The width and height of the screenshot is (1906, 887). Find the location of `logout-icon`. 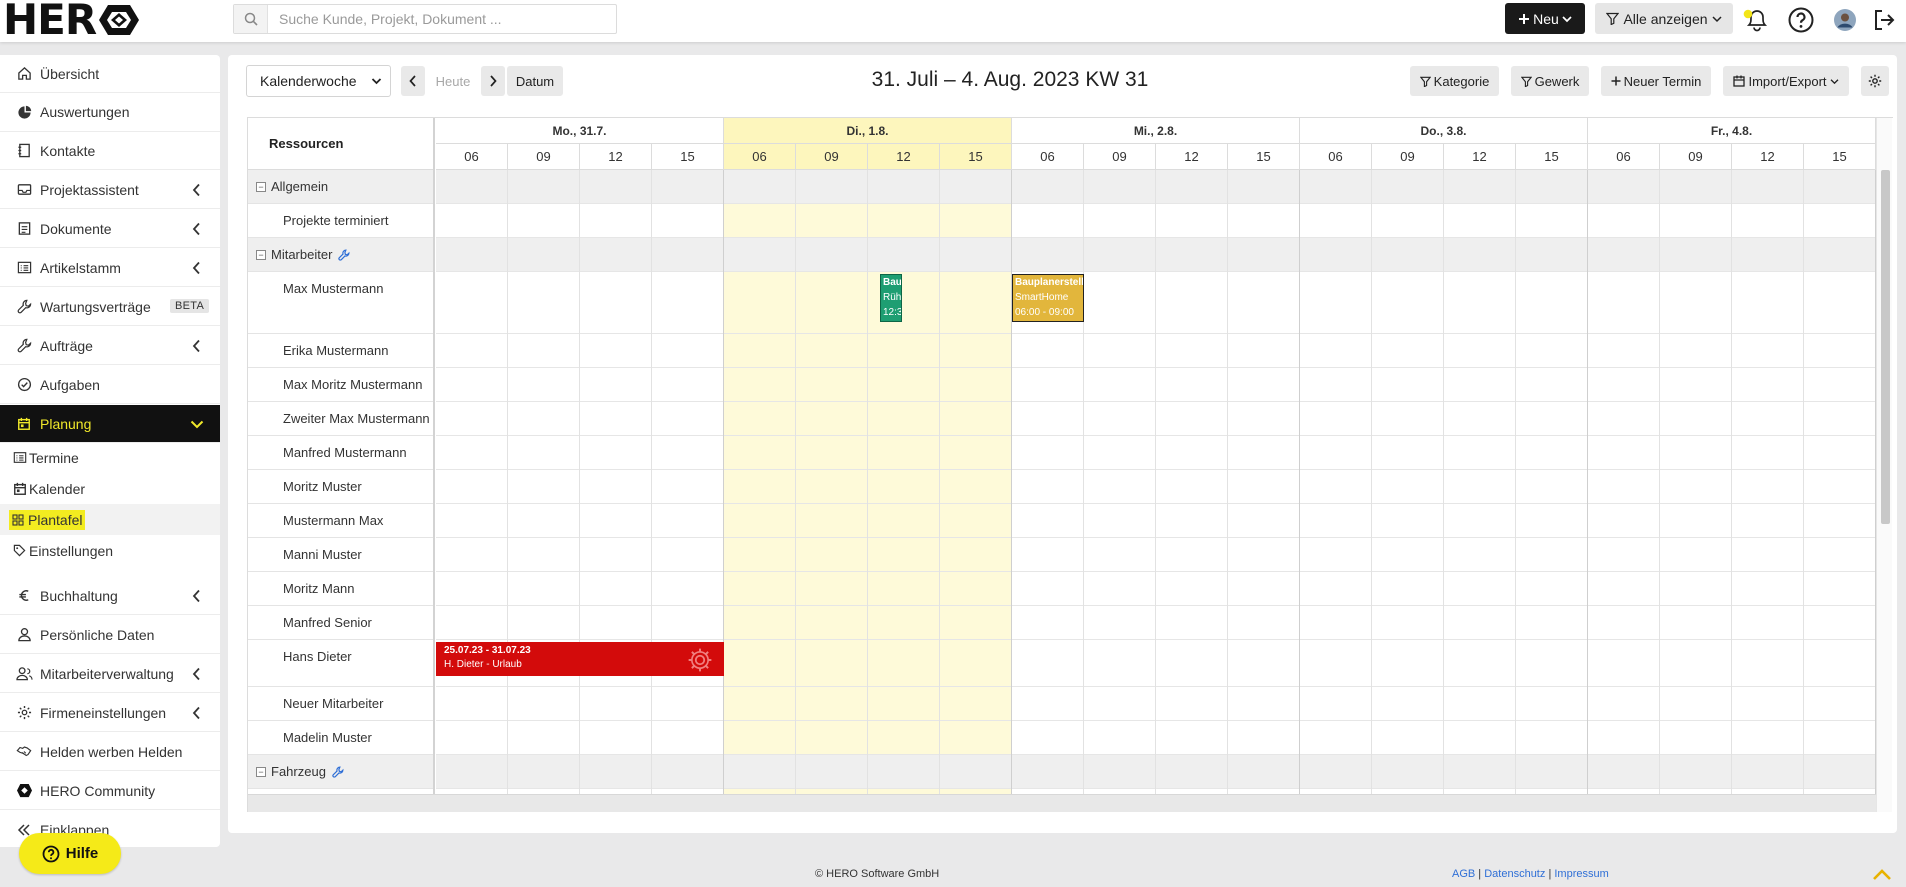

logout-icon is located at coordinates (1884, 20).